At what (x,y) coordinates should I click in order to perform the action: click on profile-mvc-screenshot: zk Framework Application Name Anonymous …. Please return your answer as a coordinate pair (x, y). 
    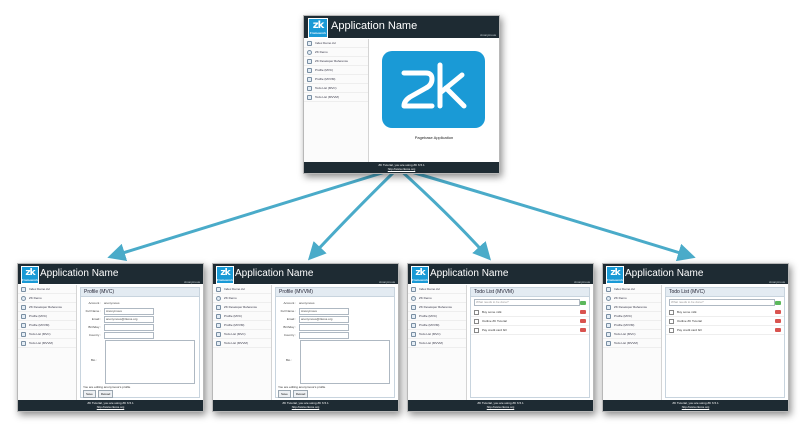
    Looking at the image, I should click on (110, 337).